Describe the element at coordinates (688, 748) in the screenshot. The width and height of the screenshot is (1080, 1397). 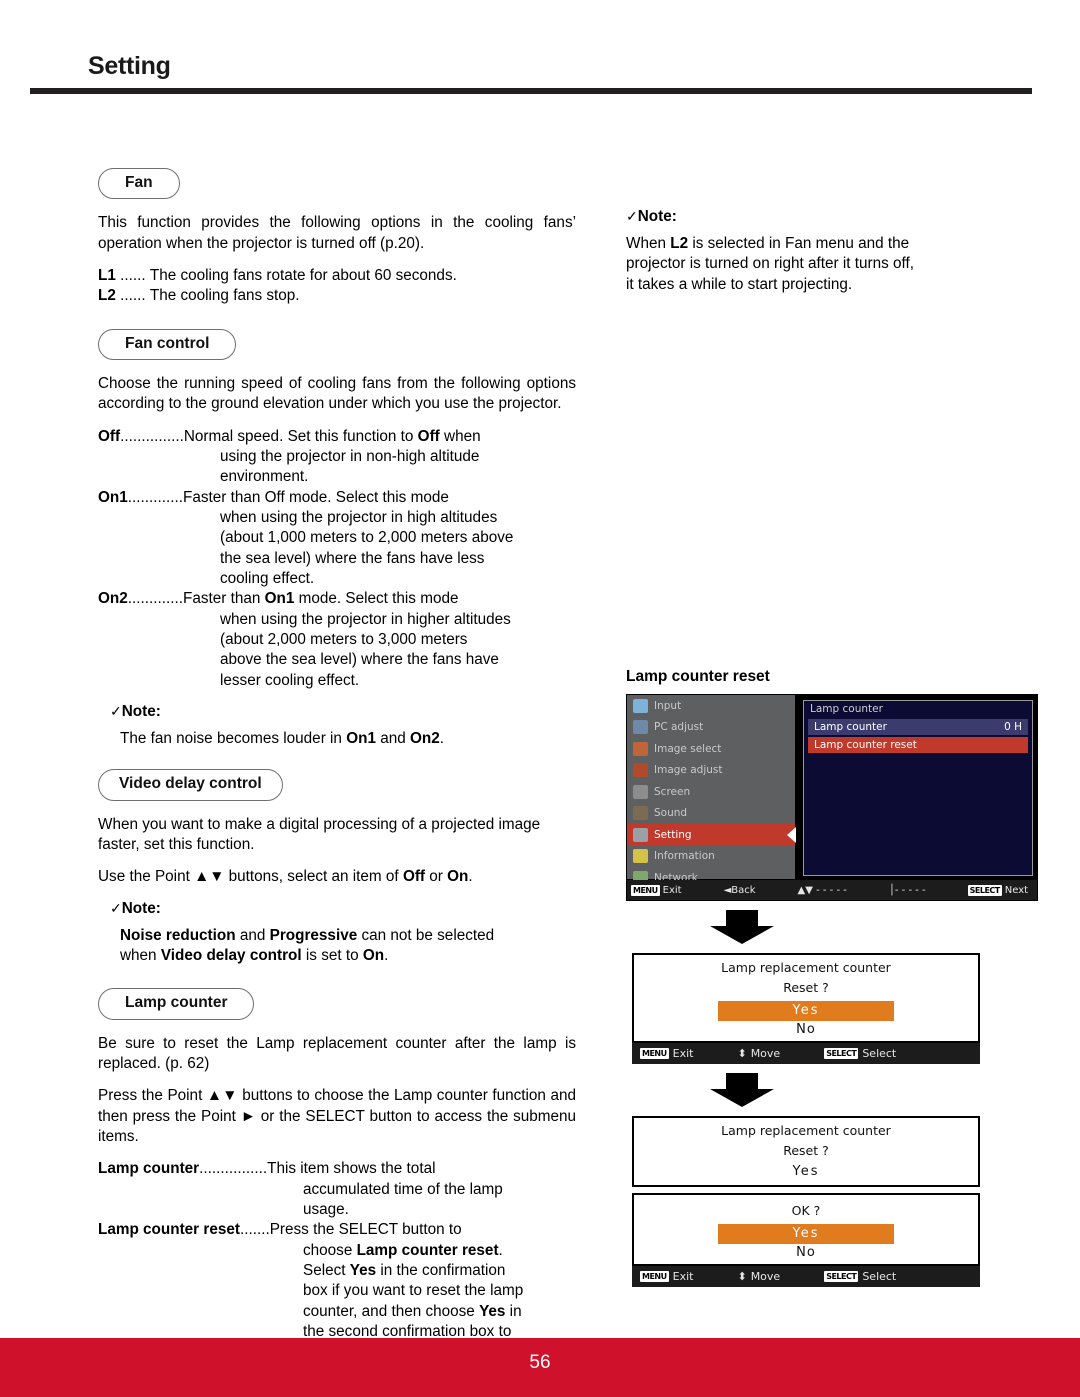
I see `osd-menu-label: Image select` at that location.